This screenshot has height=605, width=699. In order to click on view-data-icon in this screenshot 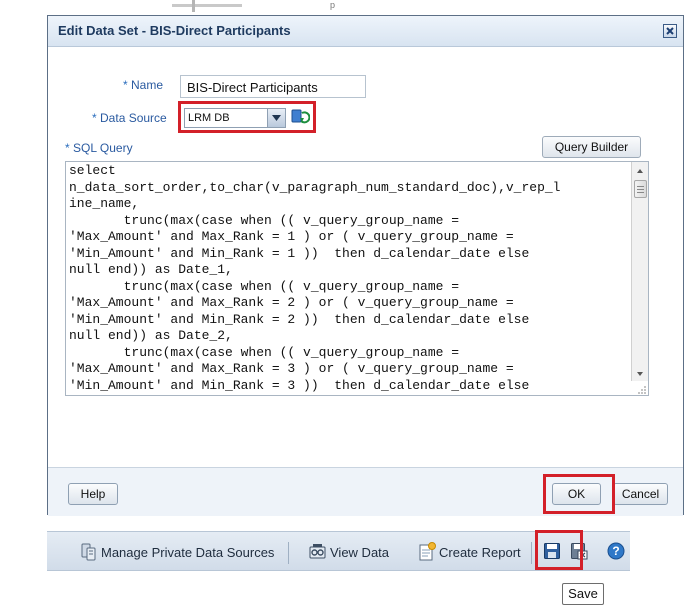, I will do `click(317, 551)`.